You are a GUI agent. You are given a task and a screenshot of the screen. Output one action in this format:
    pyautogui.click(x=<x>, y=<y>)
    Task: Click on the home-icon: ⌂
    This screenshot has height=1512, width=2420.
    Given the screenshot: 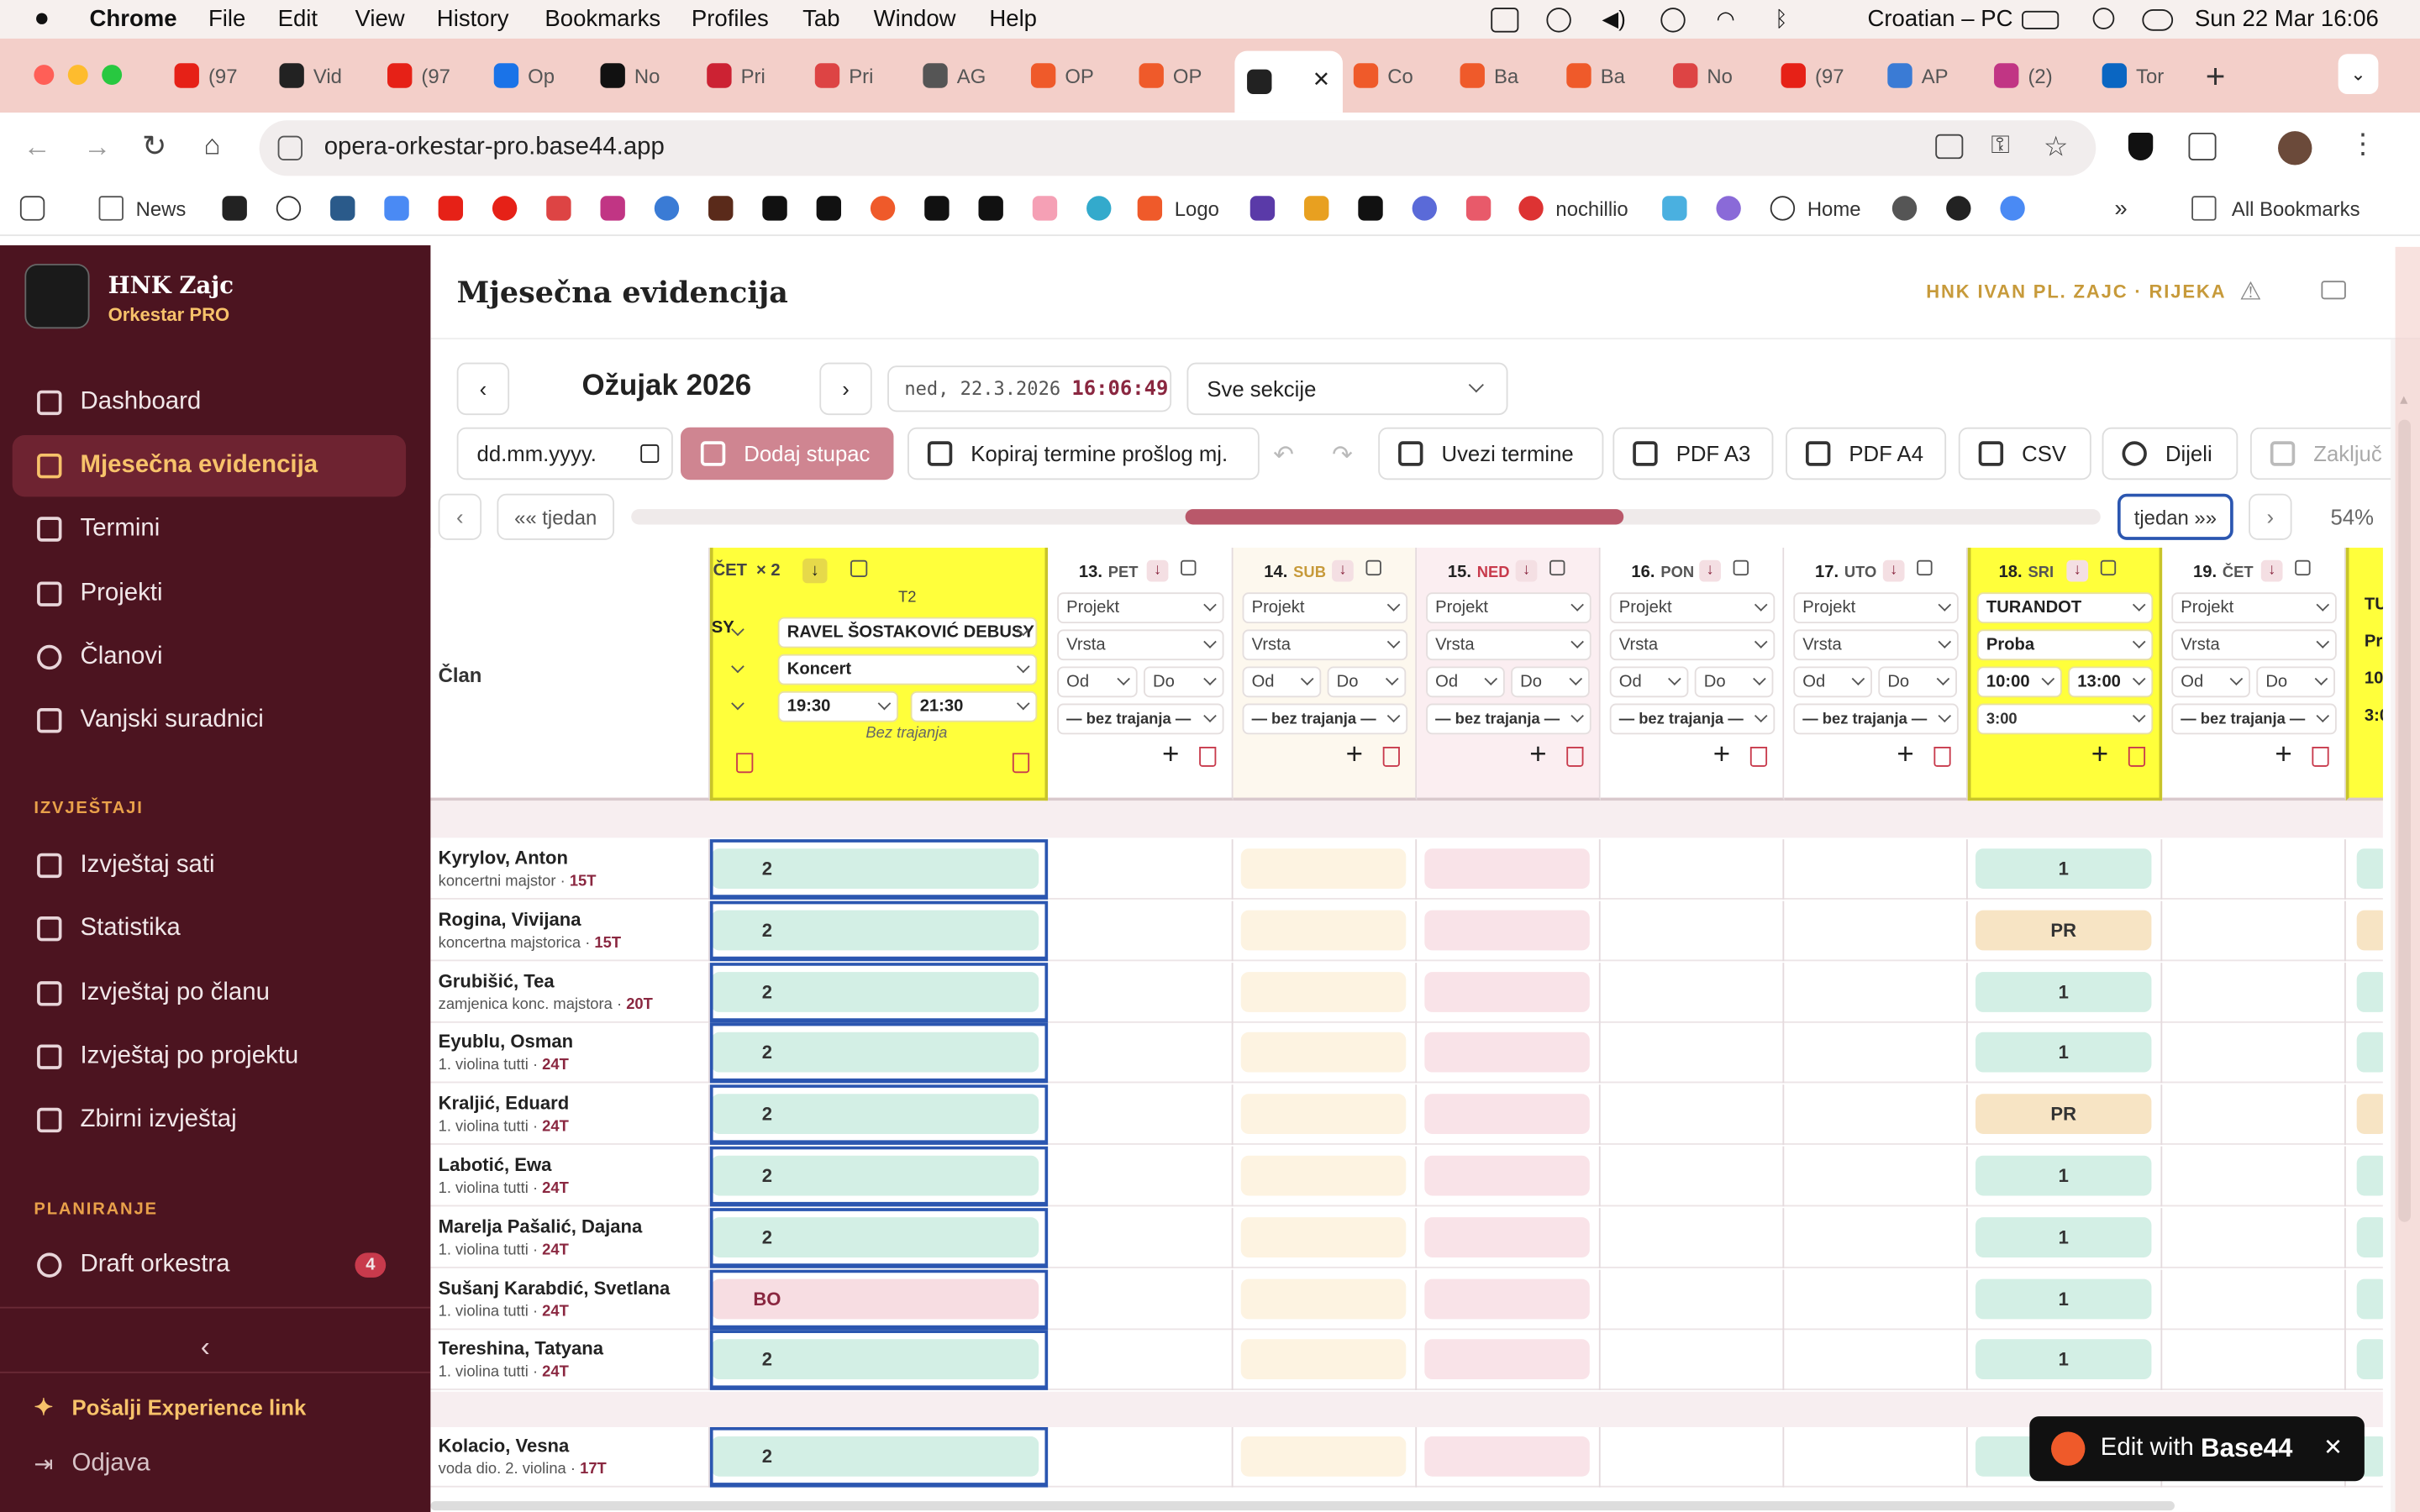 What is the action you would take?
    pyautogui.click(x=211, y=145)
    